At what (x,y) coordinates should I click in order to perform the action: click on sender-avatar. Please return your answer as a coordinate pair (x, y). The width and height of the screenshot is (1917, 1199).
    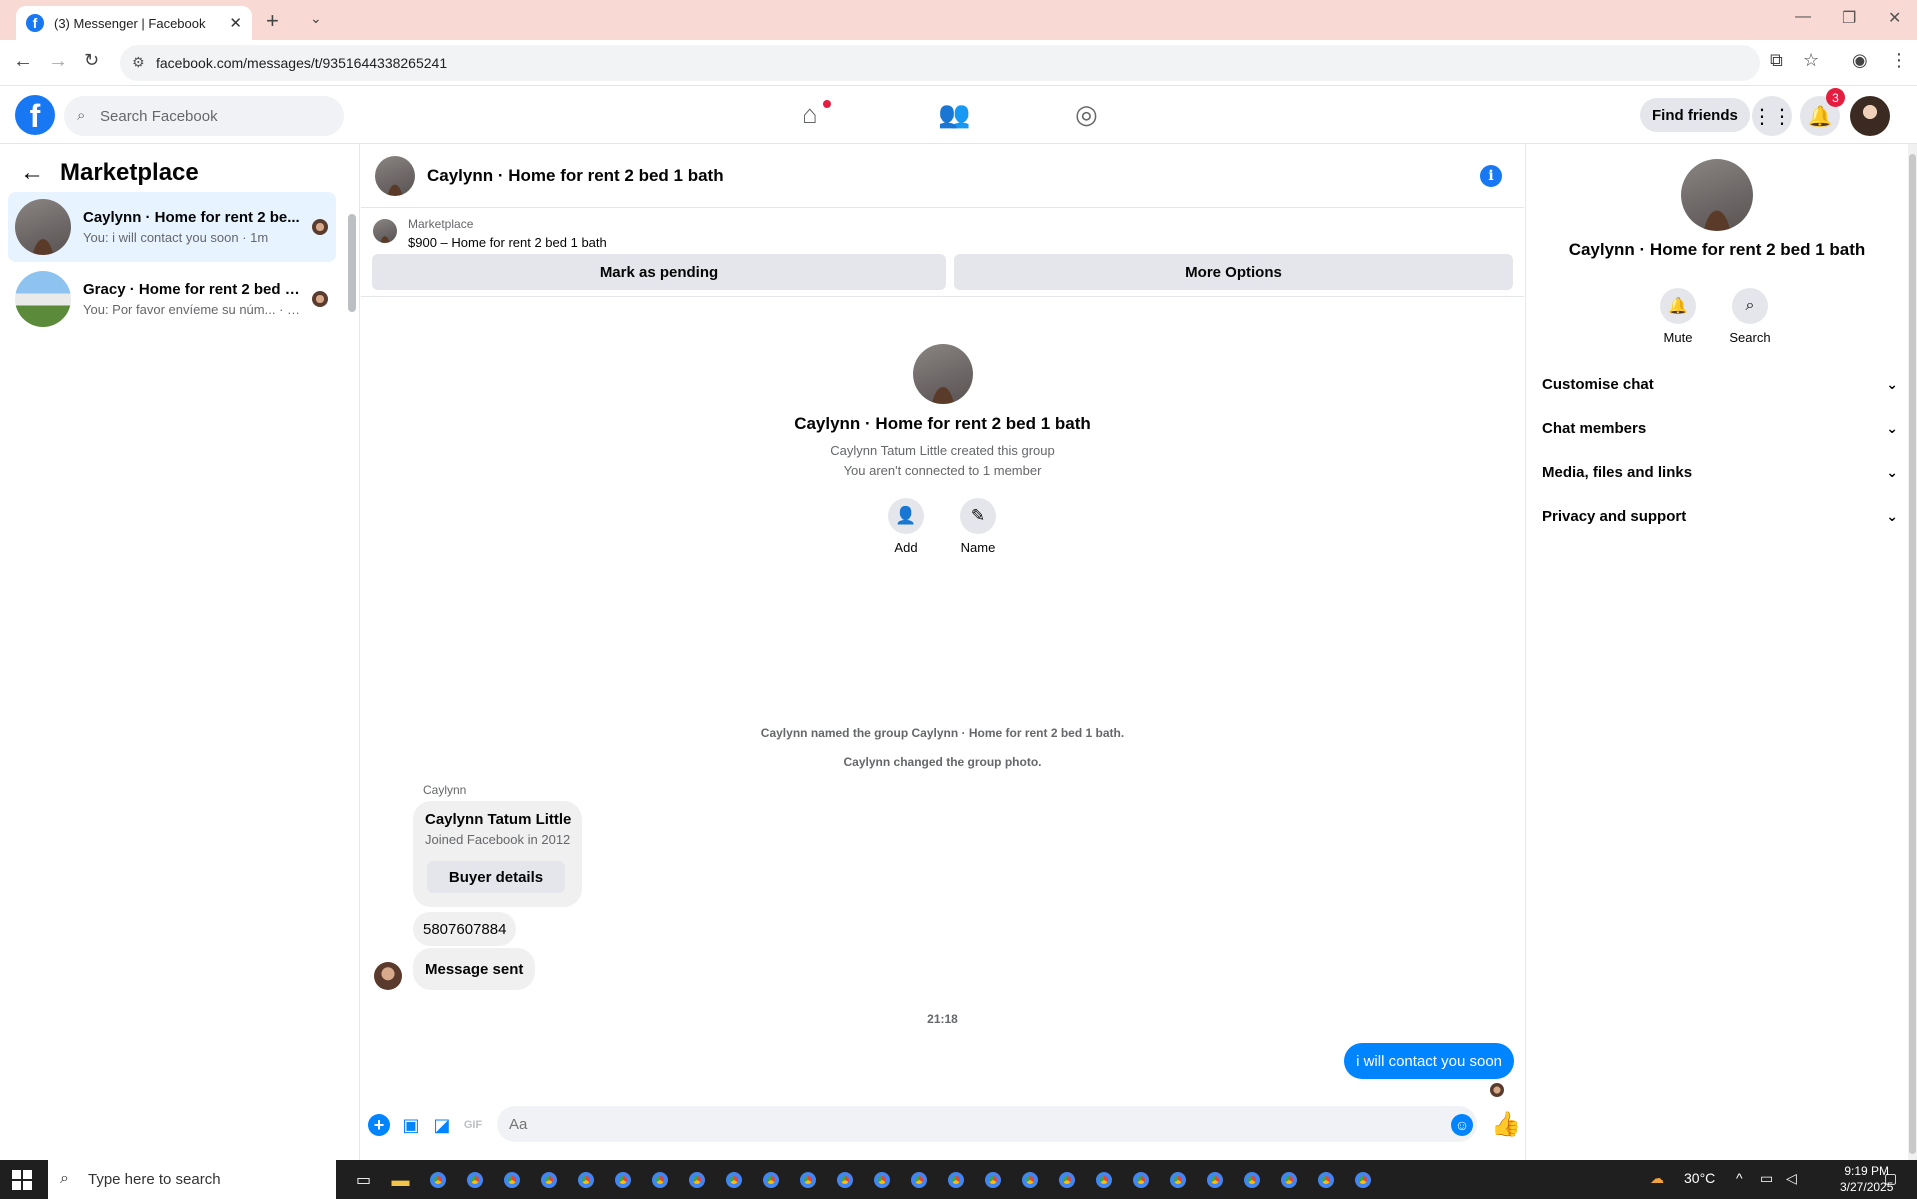
    Looking at the image, I should click on (388, 976).